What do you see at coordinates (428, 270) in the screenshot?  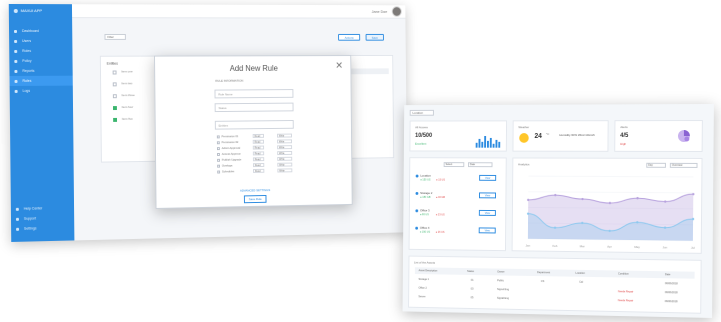 I see `column-header: Asset Description` at bounding box center [428, 270].